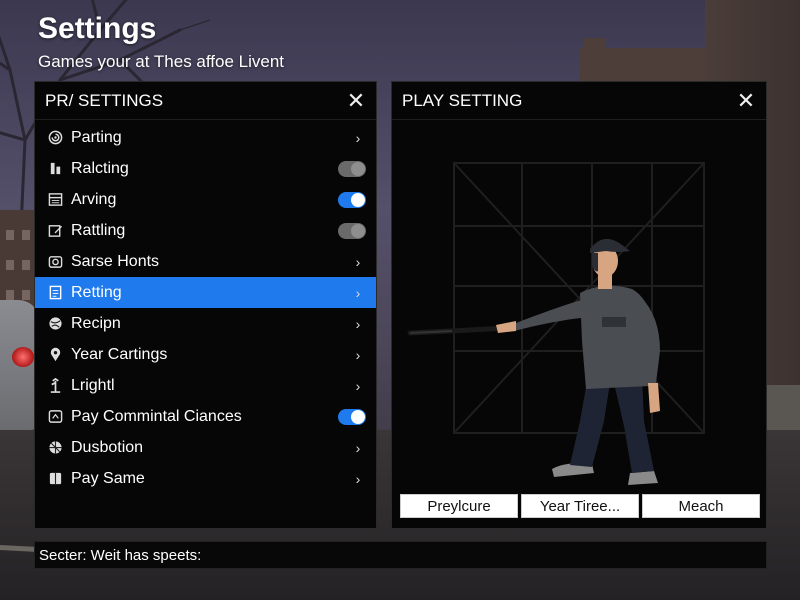 The image size is (800, 600). What do you see at coordinates (94, 199) in the screenshot?
I see `menu-item-label: Arving` at bounding box center [94, 199].